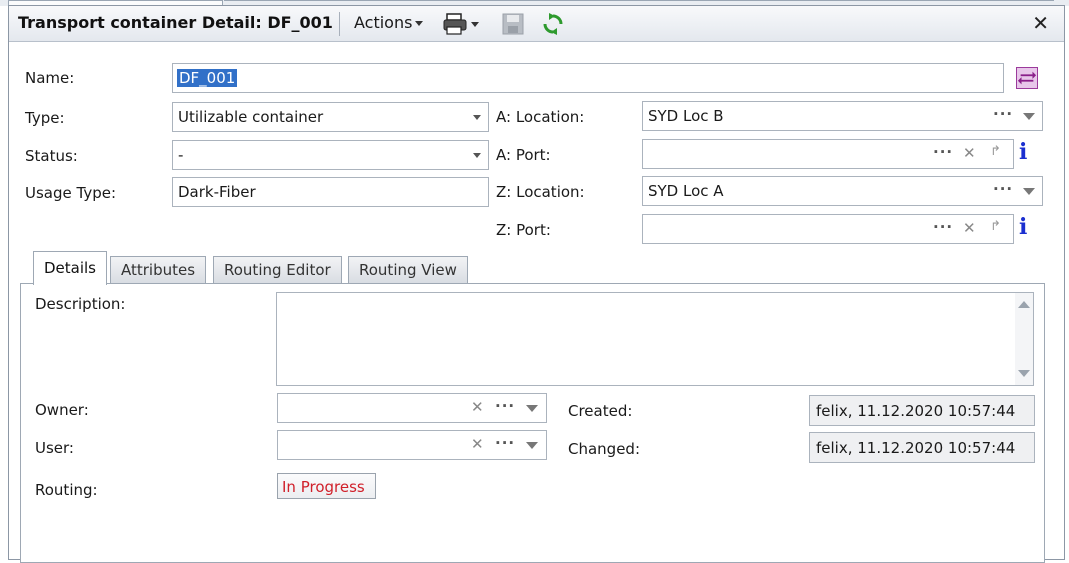 This screenshot has height=563, width=1069. What do you see at coordinates (217, 192) in the screenshot?
I see `usage-type-value: Dark-Fiber` at bounding box center [217, 192].